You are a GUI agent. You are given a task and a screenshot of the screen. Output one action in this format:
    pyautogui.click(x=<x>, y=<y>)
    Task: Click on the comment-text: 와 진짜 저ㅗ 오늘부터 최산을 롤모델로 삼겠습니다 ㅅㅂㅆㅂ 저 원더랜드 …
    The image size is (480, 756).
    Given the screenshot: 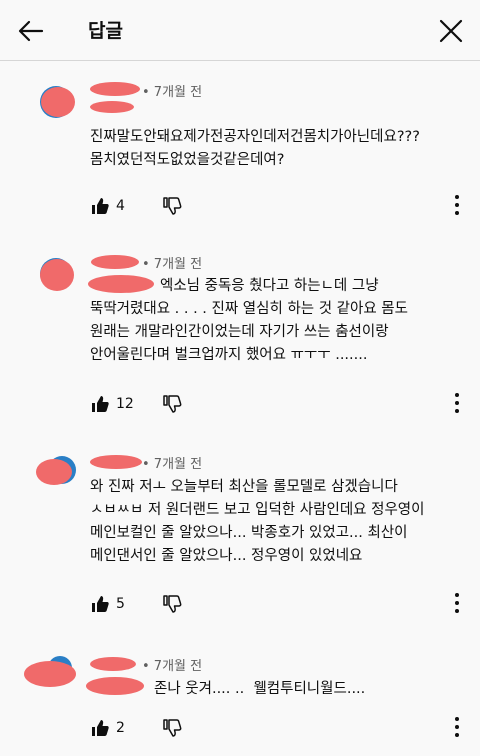 What is the action you would take?
    pyautogui.click(x=257, y=521)
    